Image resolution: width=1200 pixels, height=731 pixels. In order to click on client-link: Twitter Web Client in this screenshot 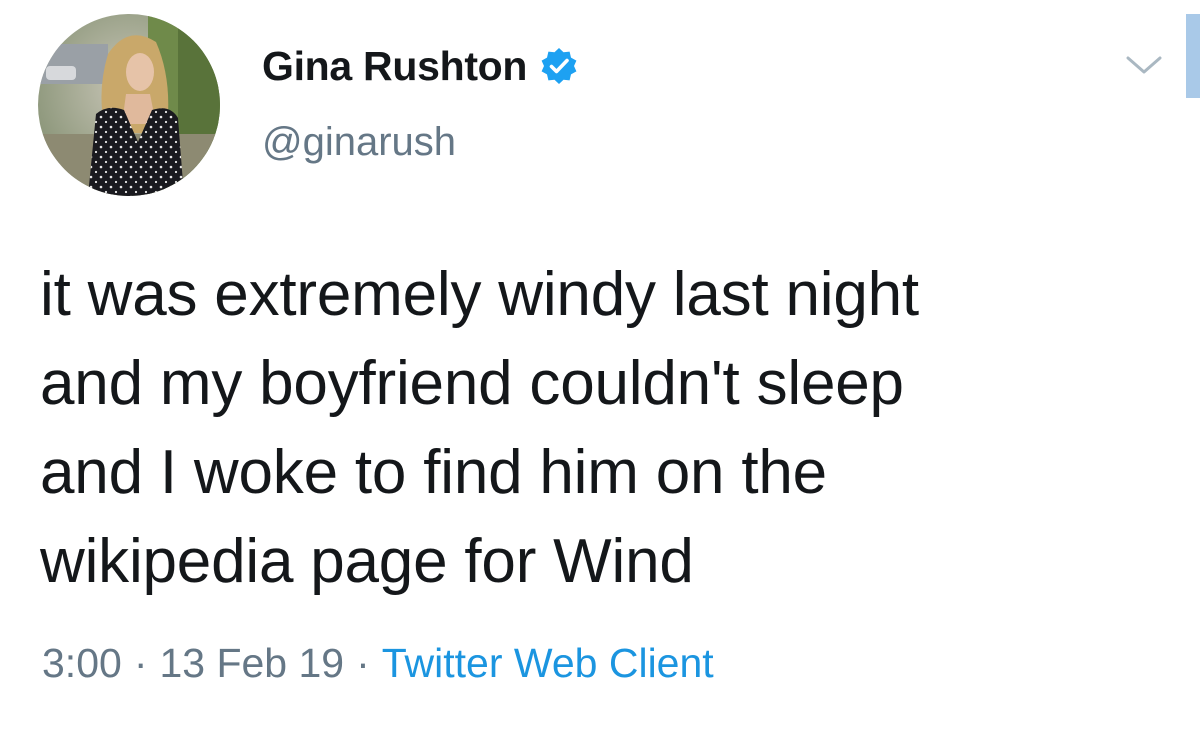, I will do `click(548, 663)`.